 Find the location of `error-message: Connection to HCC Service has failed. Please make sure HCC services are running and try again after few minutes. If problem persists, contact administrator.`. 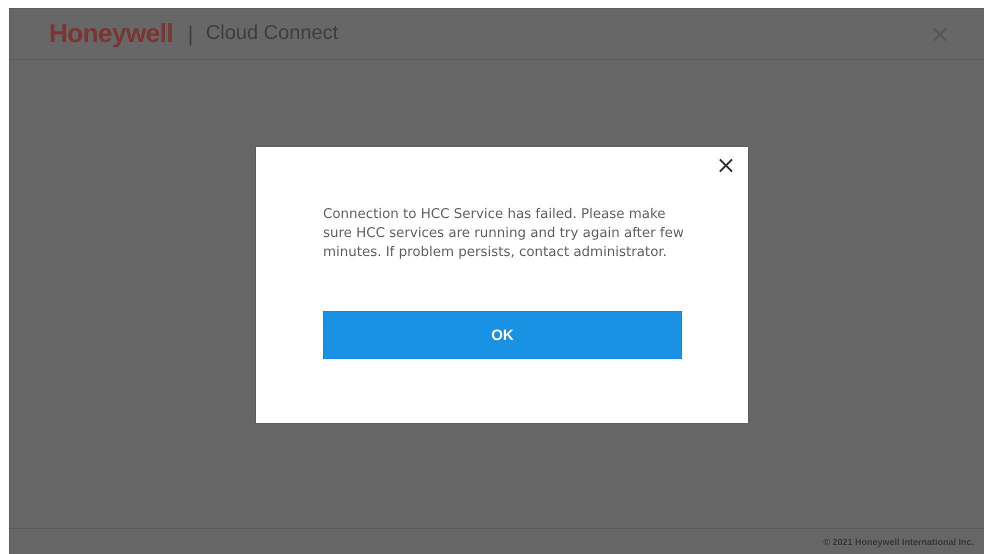

error-message: Connection to HCC Service has failed. Please make sure HCC services are running and try again after few minutes. If problem persists, contact administrator. is located at coordinates (504, 234).